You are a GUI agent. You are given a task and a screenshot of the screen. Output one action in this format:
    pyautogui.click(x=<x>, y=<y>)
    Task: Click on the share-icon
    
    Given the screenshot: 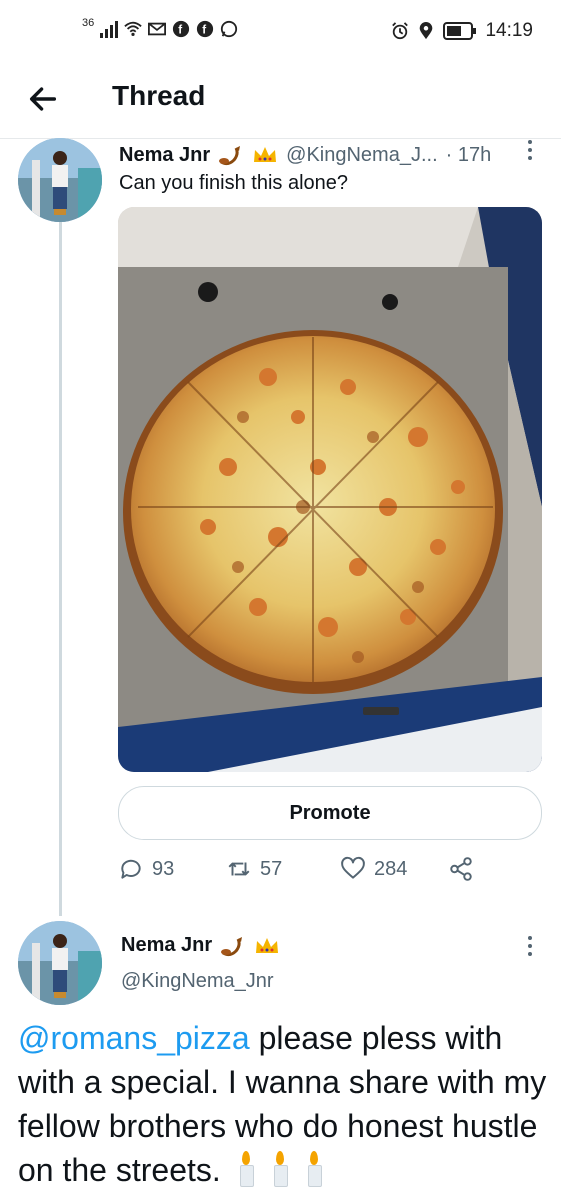 What is the action you would take?
    pyautogui.click(x=461, y=869)
    